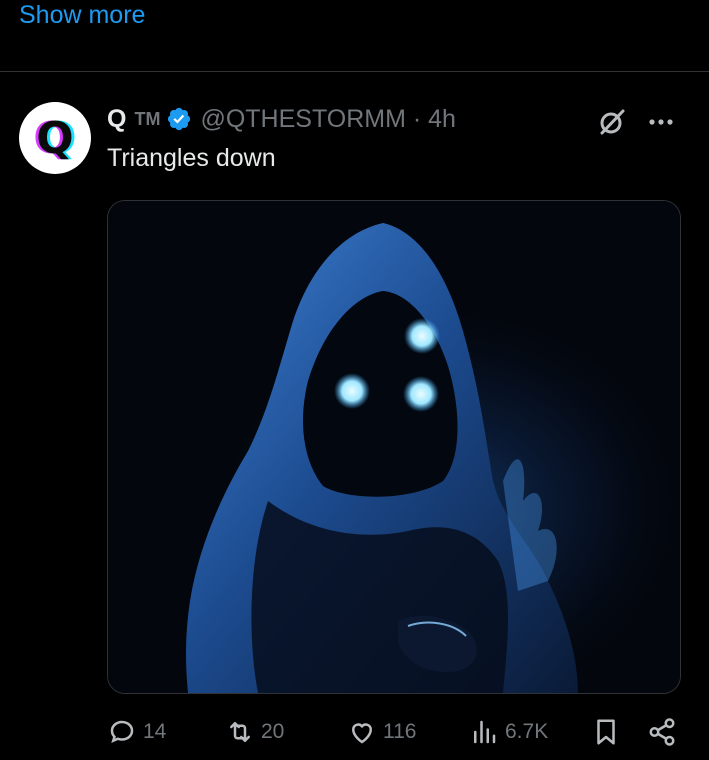 The height and width of the screenshot is (760, 709). I want to click on share-icon, so click(662, 732).